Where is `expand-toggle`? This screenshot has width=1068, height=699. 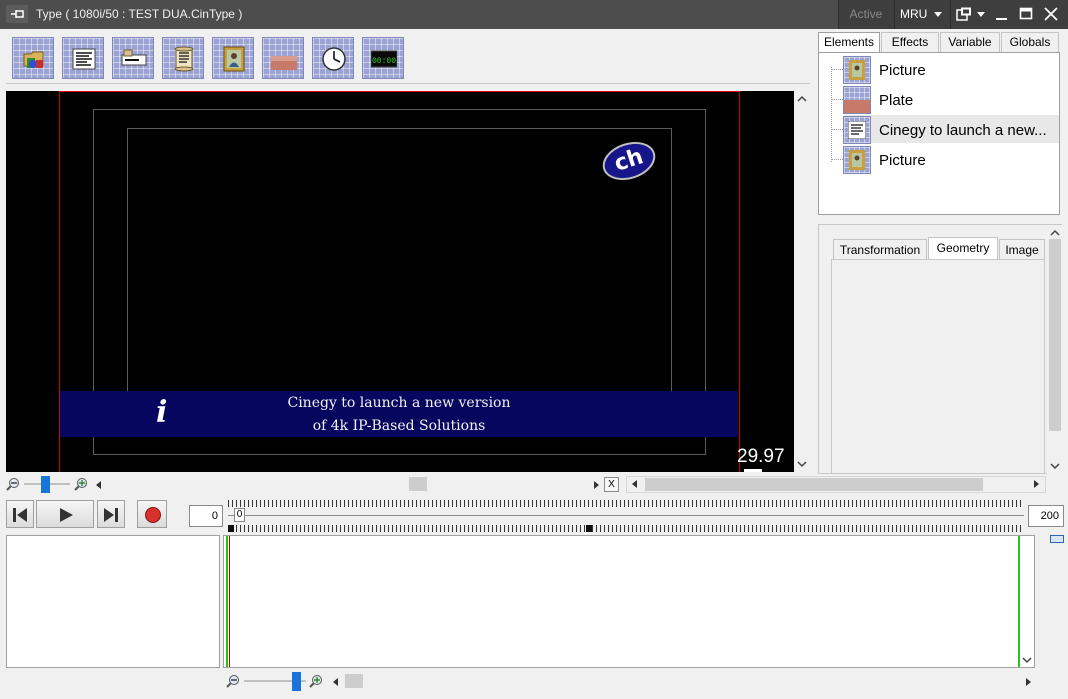 expand-toggle is located at coordinates (1057, 539).